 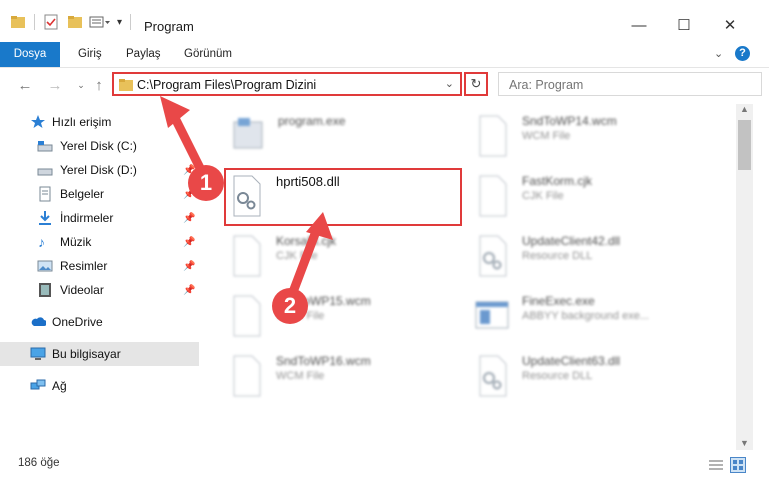 I want to click on large-icons-view-icon, so click(x=738, y=465).